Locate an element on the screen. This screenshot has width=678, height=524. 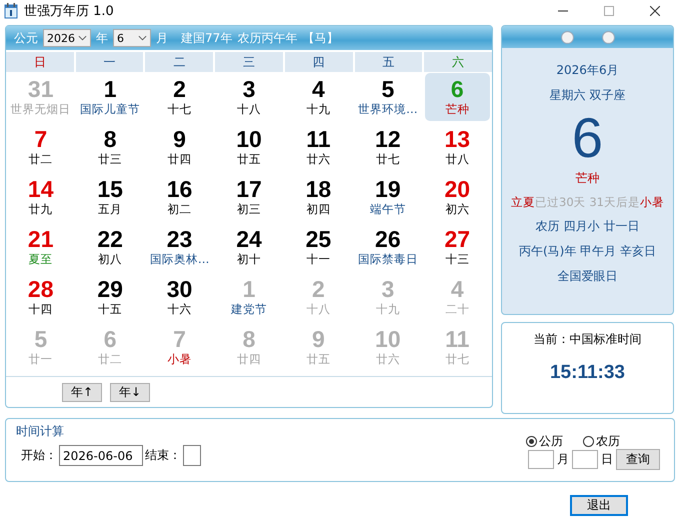
window-title: 世强万年历 1.0 is located at coordinates (69, 11).